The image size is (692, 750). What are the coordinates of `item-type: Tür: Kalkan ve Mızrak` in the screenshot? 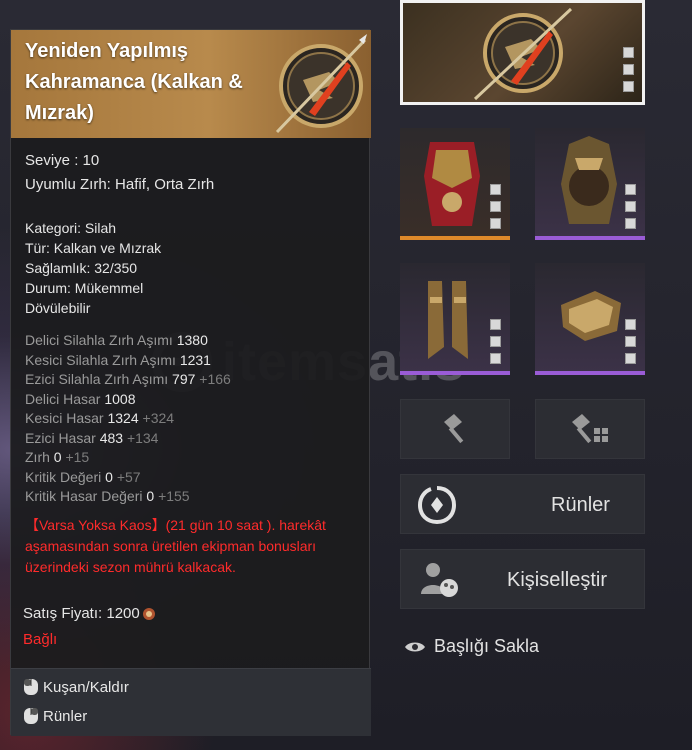 It's located at (93, 248).